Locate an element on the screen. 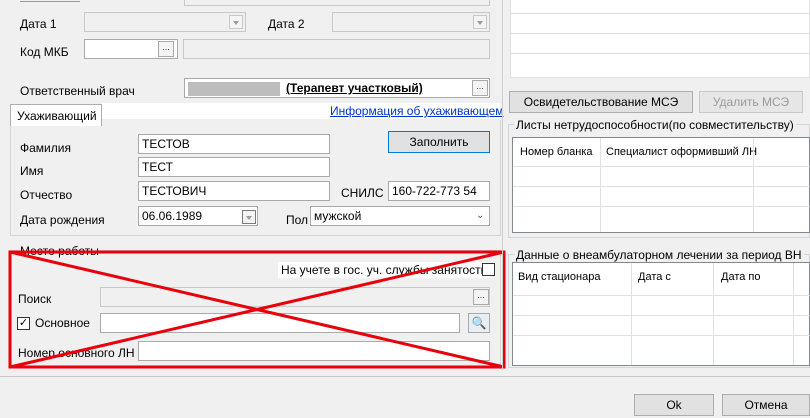 The image size is (810, 418). date1-dropdown-icon is located at coordinates (236, 22).